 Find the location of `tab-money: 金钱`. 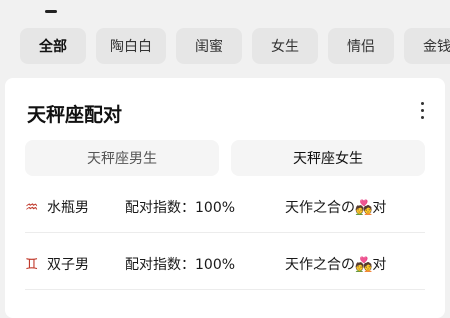

tab-money: 金钱 is located at coordinates (427, 46).